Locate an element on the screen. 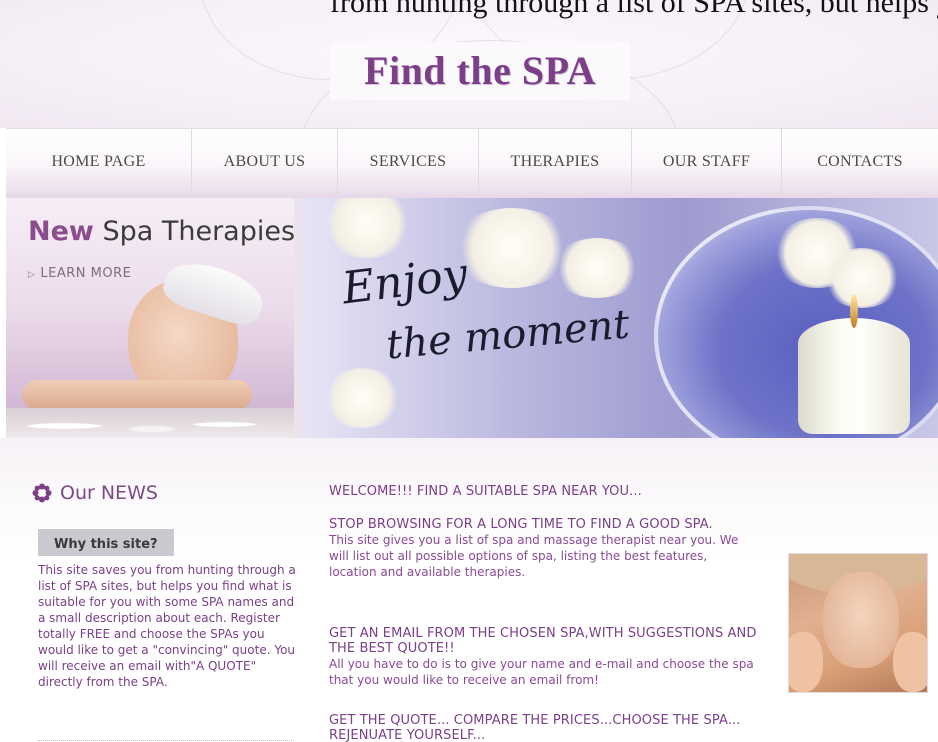 Image resolution: width=938 pixels, height=742 pixels. facial-massage-image is located at coordinates (858, 623).